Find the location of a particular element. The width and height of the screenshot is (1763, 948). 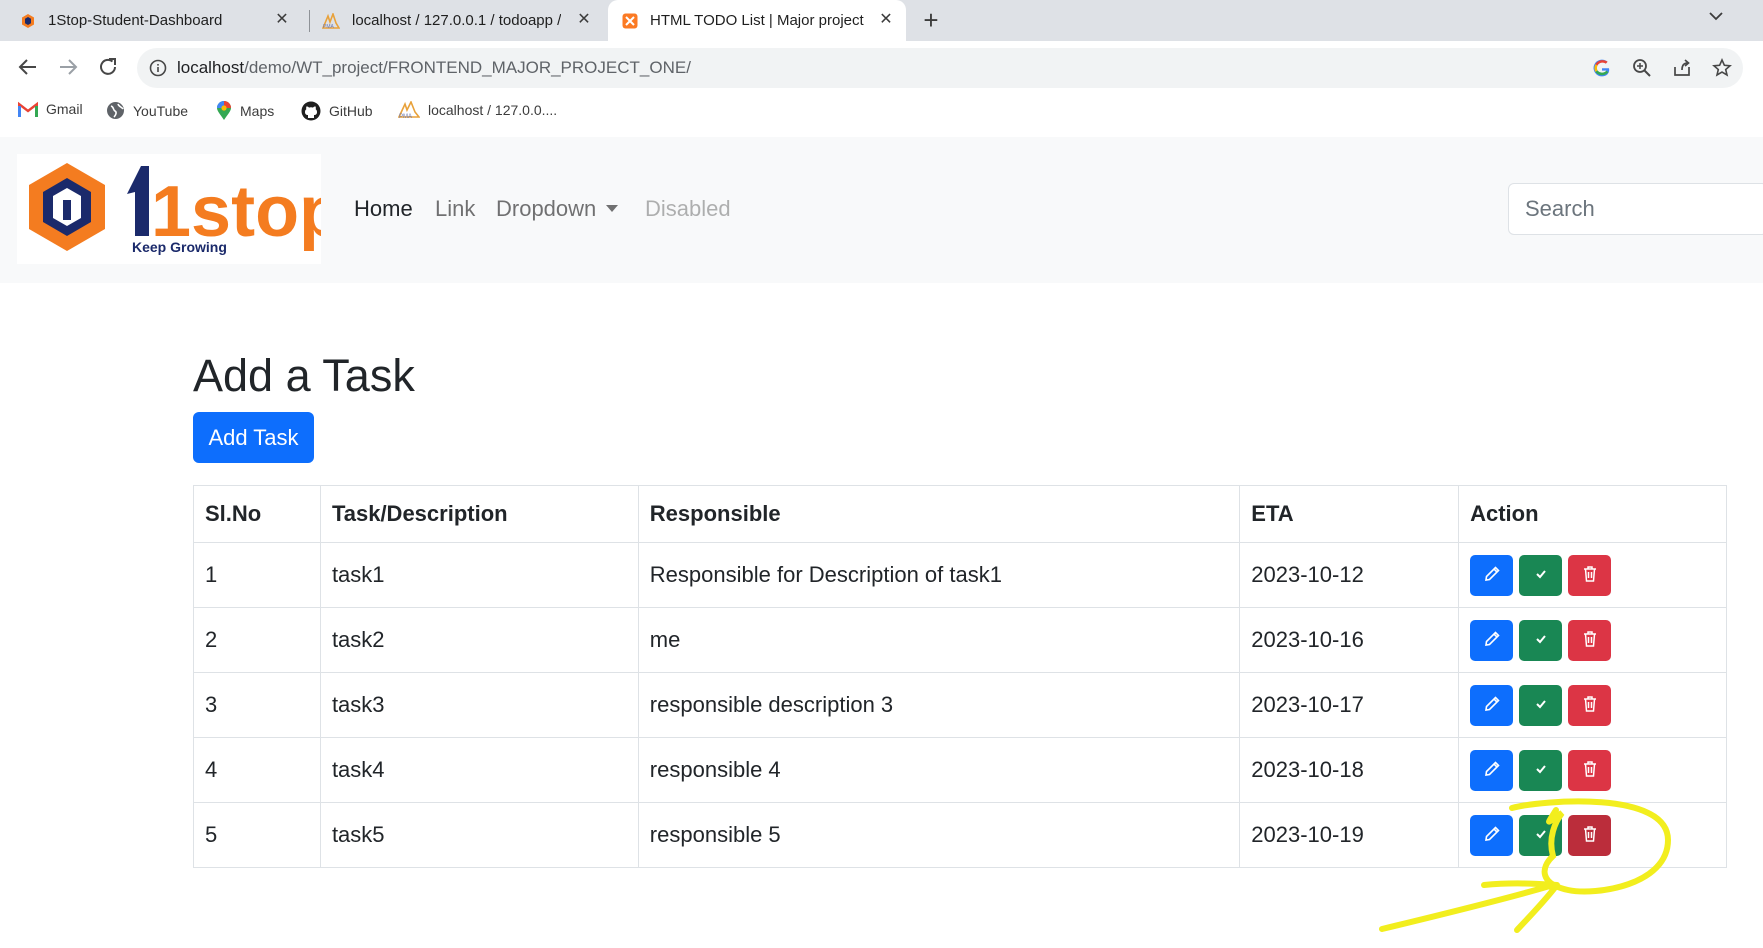

cell-task: task1 is located at coordinates (479, 575).